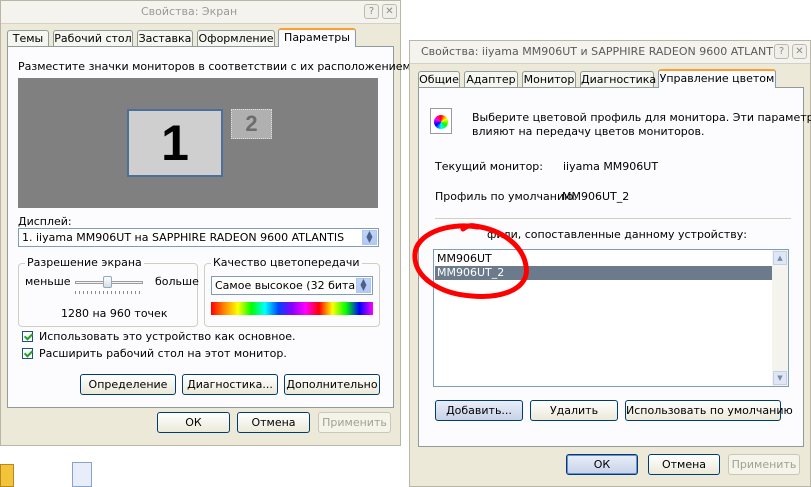  I want to click on tab-troubleshoot: Диагностика, so click(618, 79).